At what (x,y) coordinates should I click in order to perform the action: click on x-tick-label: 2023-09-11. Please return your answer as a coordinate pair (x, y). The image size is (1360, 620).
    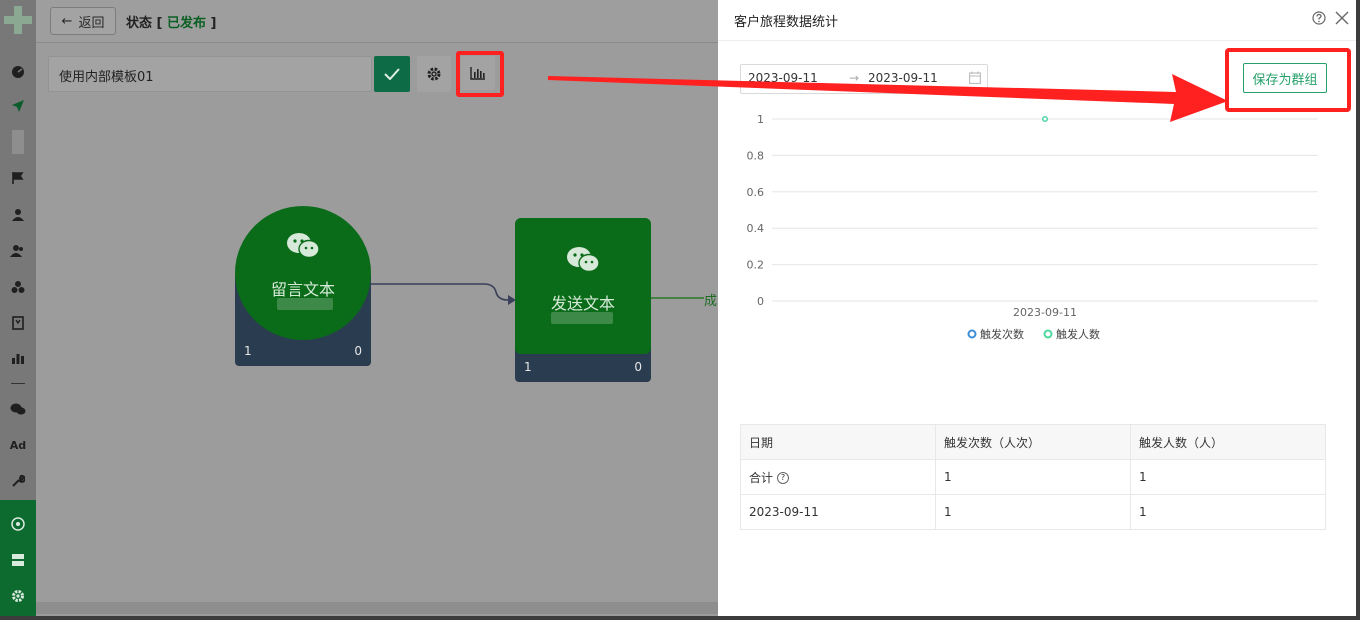
    Looking at the image, I should click on (1045, 312).